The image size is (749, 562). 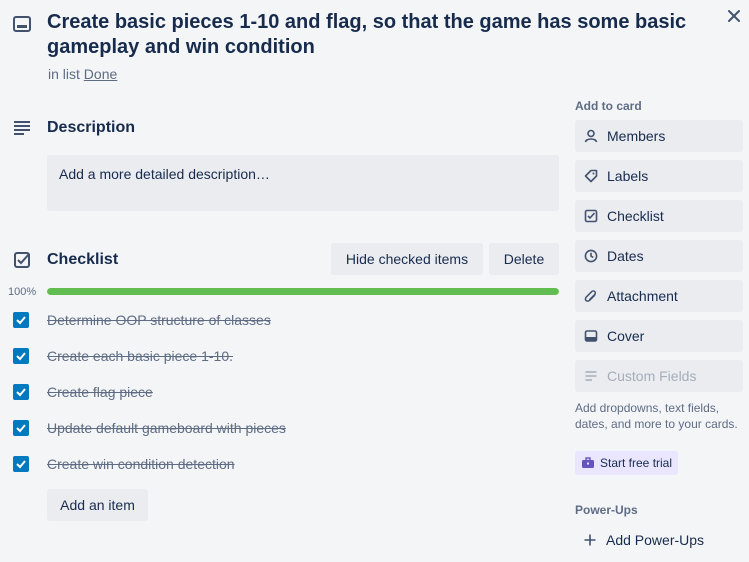 I want to click on checklist-item-text: Create each basic piece 1-10., so click(x=140, y=356).